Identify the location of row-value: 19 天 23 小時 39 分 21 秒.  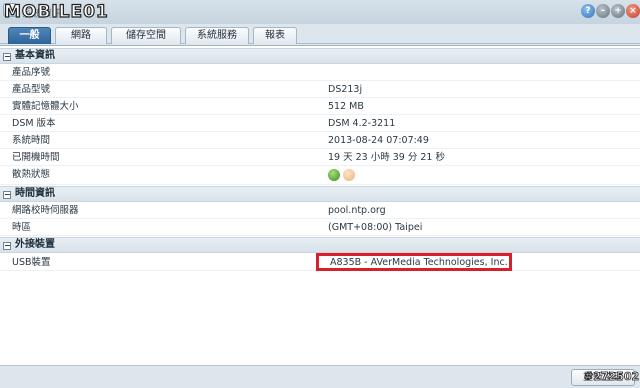
(386, 157).